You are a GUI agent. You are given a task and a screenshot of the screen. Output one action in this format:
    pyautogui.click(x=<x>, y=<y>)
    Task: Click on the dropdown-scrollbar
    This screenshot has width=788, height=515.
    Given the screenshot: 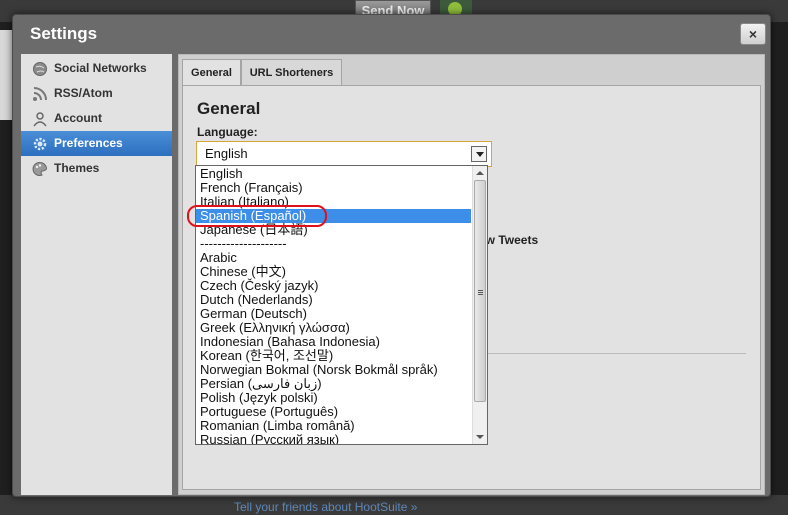 What is the action you would take?
    pyautogui.click(x=479, y=305)
    